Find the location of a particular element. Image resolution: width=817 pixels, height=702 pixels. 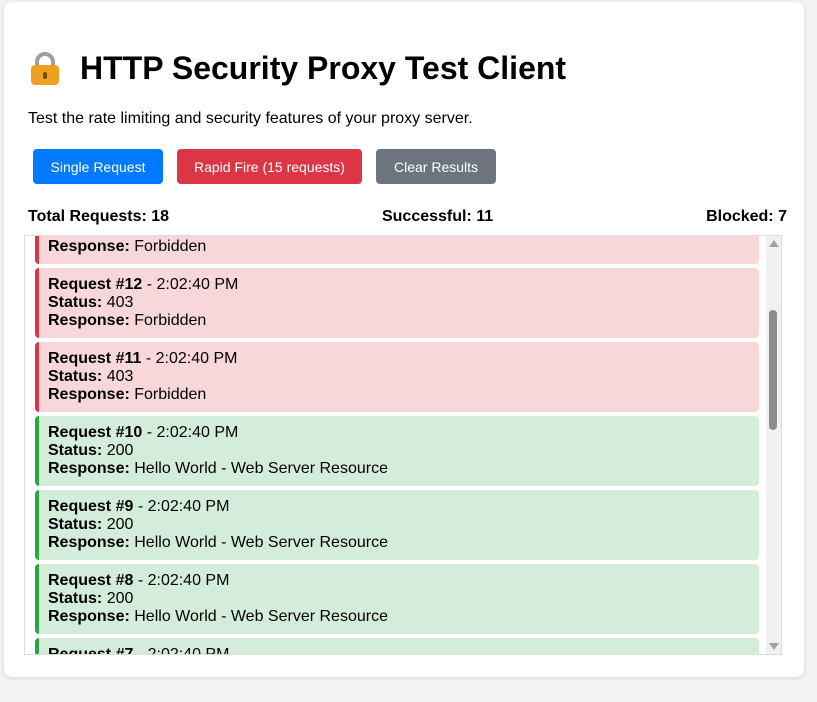

results-scrollbar is located at coordinates (773, 445).